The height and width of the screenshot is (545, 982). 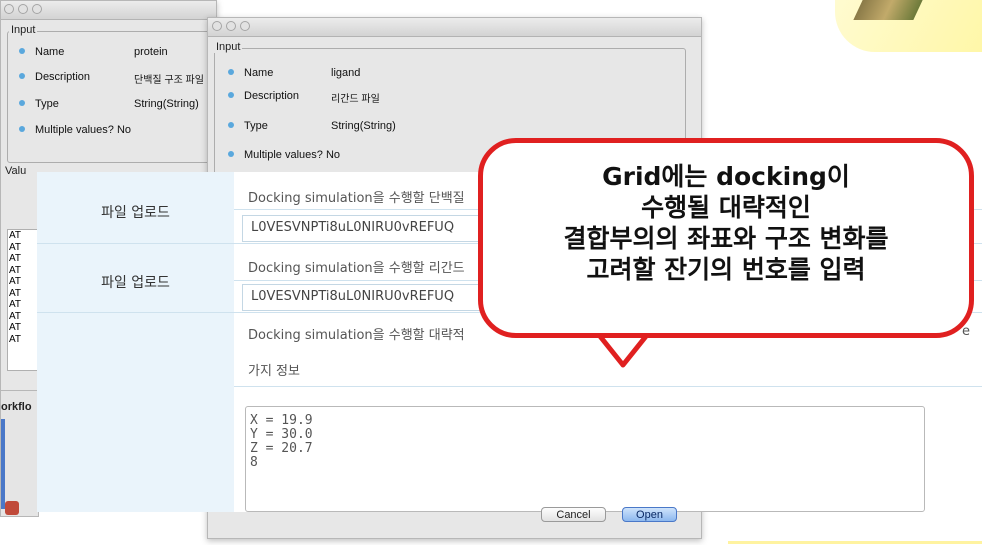 I want to click on workflow-icon, so click(x=12, y=508).